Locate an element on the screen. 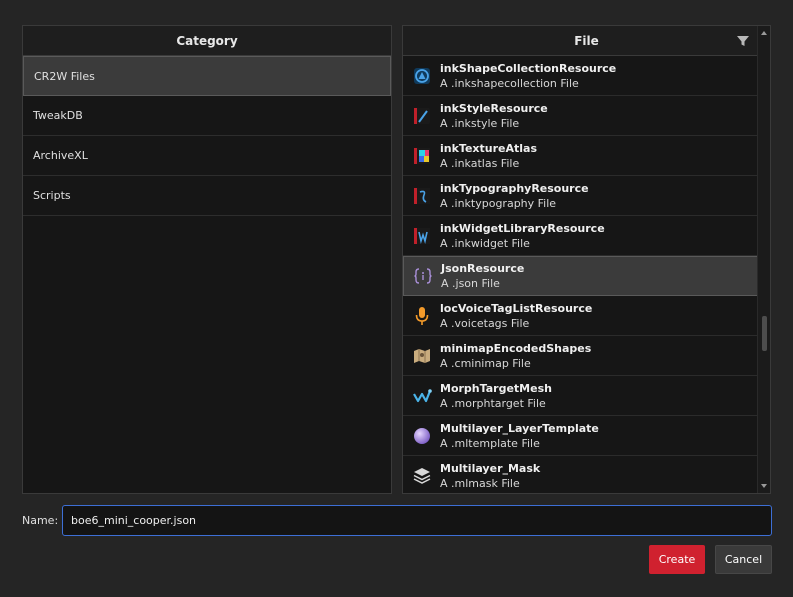 The image size is (793, 597). file-item: inkStyleResource A .inkstyle File is located at coordinates (580, 116).